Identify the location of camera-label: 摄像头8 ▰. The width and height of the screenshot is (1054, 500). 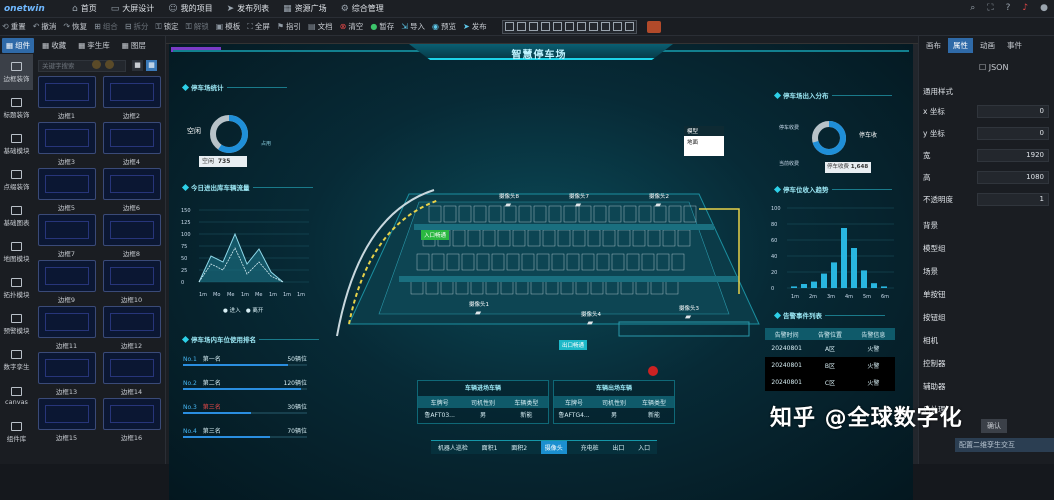
(509, 200).